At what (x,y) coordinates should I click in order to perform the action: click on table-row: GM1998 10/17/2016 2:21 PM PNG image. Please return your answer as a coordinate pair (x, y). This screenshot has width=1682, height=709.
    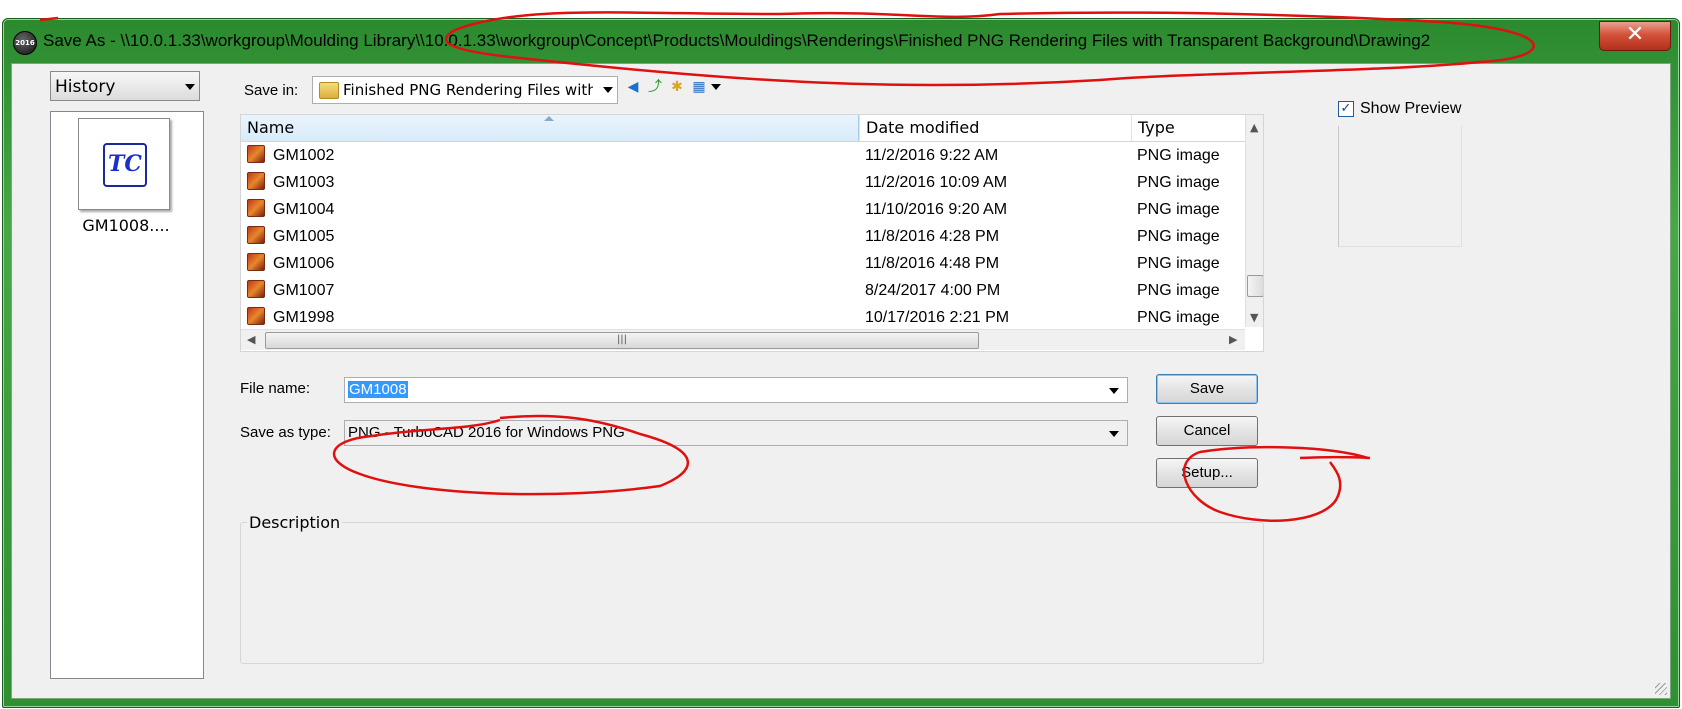
    Looking at the image, I should click on (743, 317).